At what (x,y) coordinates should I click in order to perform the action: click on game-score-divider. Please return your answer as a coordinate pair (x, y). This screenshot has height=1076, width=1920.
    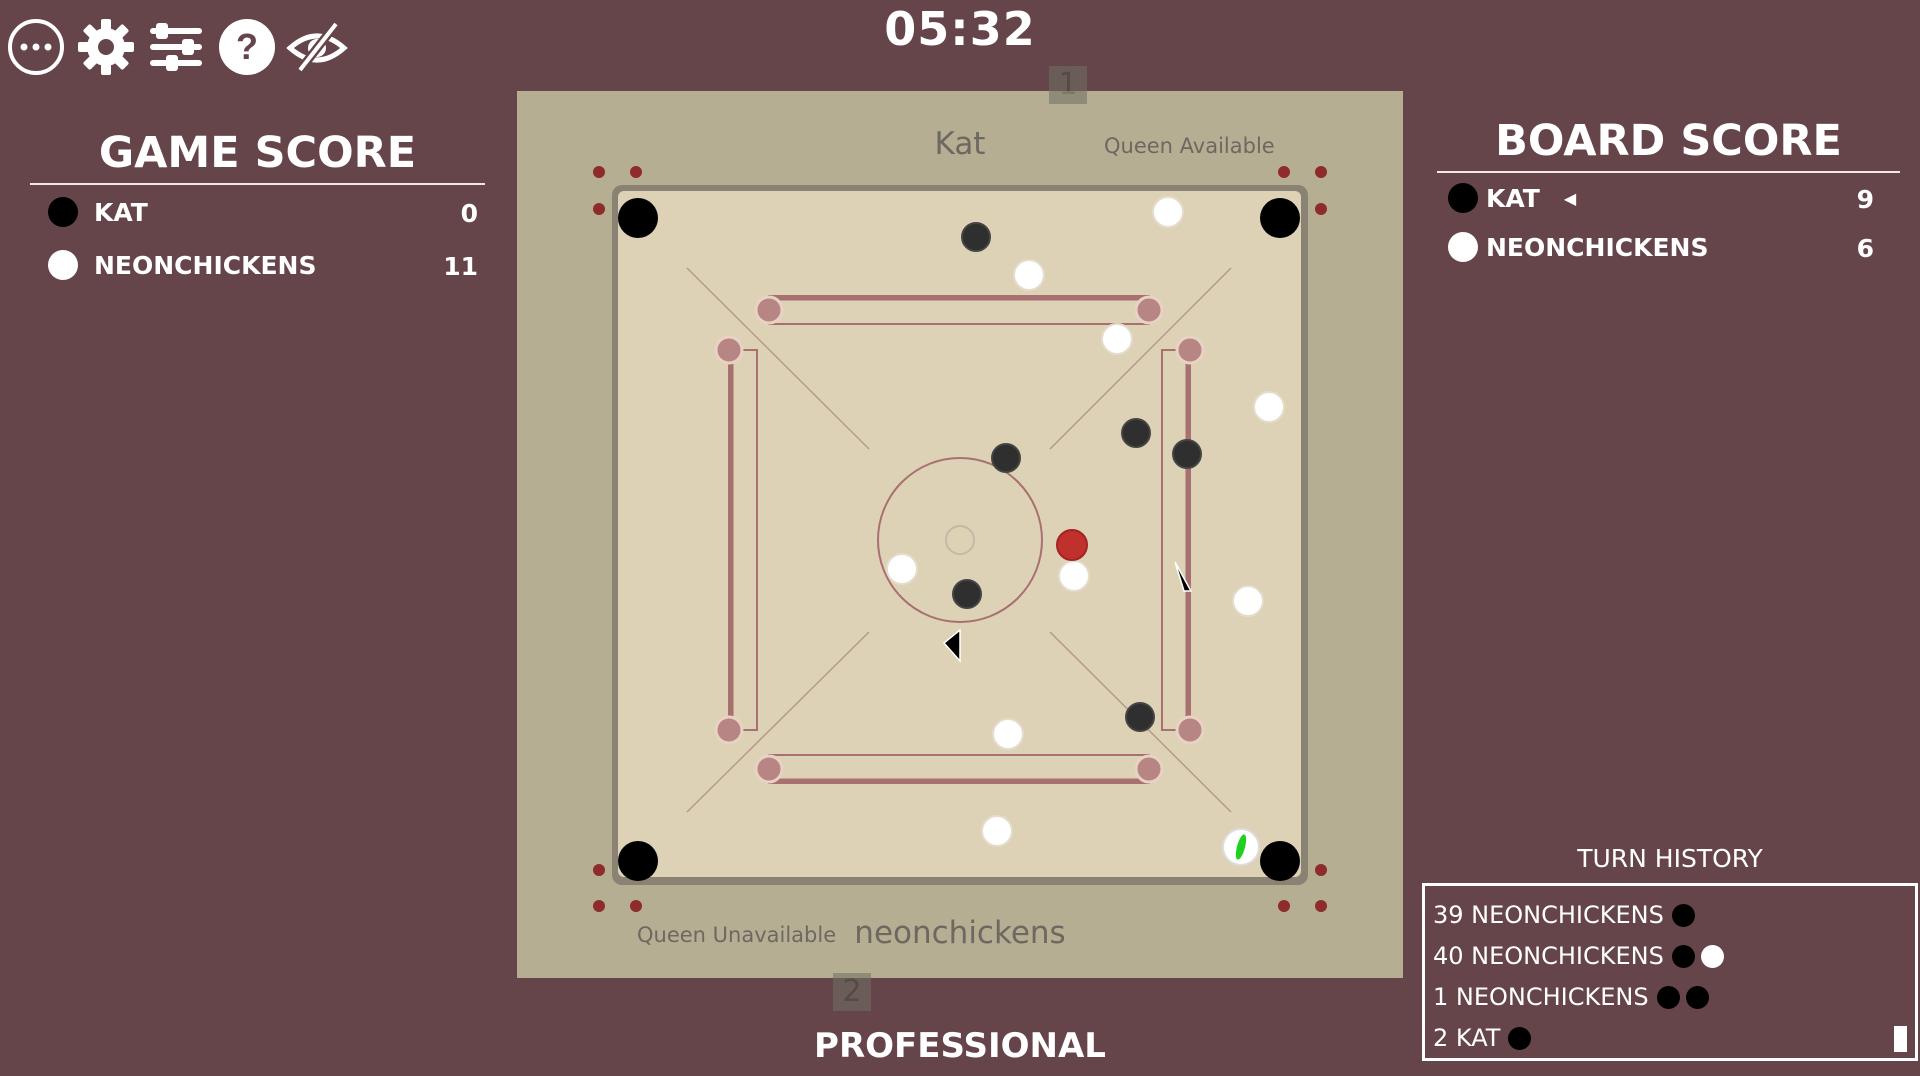
    Looking at the image, I should click on (257, 184).